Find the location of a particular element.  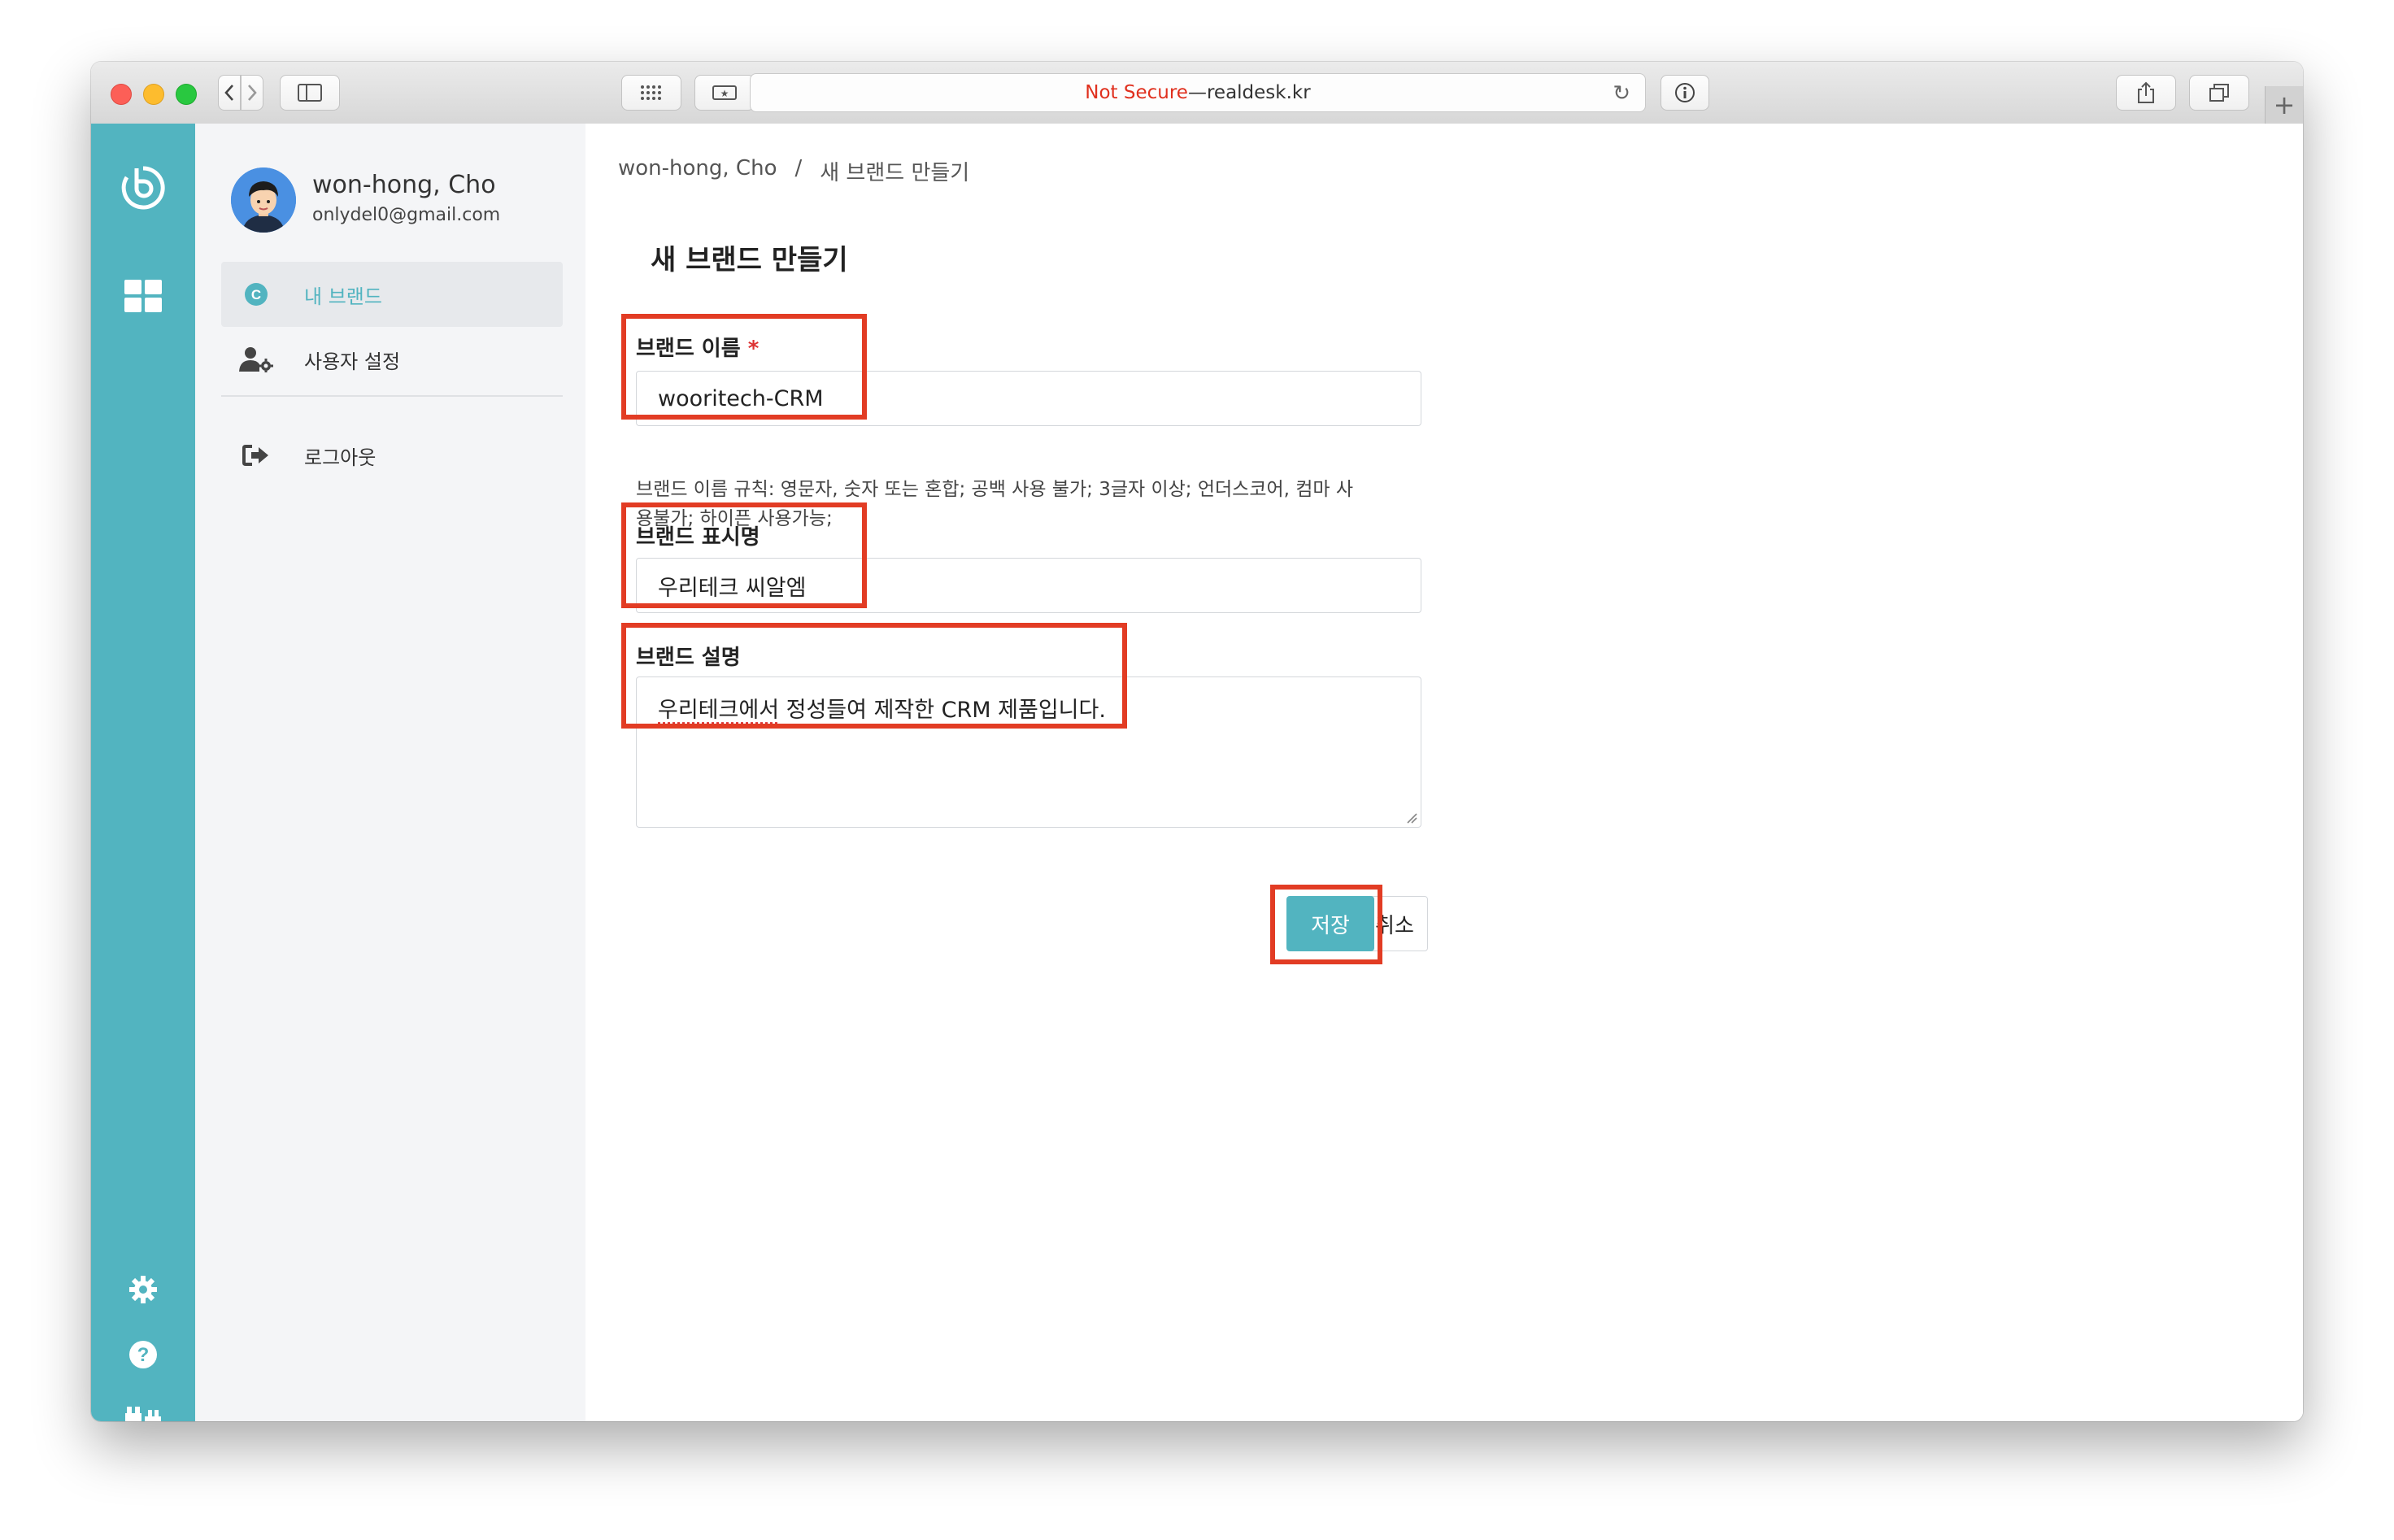

app-rail: ? is located at coordinates (143, 772).